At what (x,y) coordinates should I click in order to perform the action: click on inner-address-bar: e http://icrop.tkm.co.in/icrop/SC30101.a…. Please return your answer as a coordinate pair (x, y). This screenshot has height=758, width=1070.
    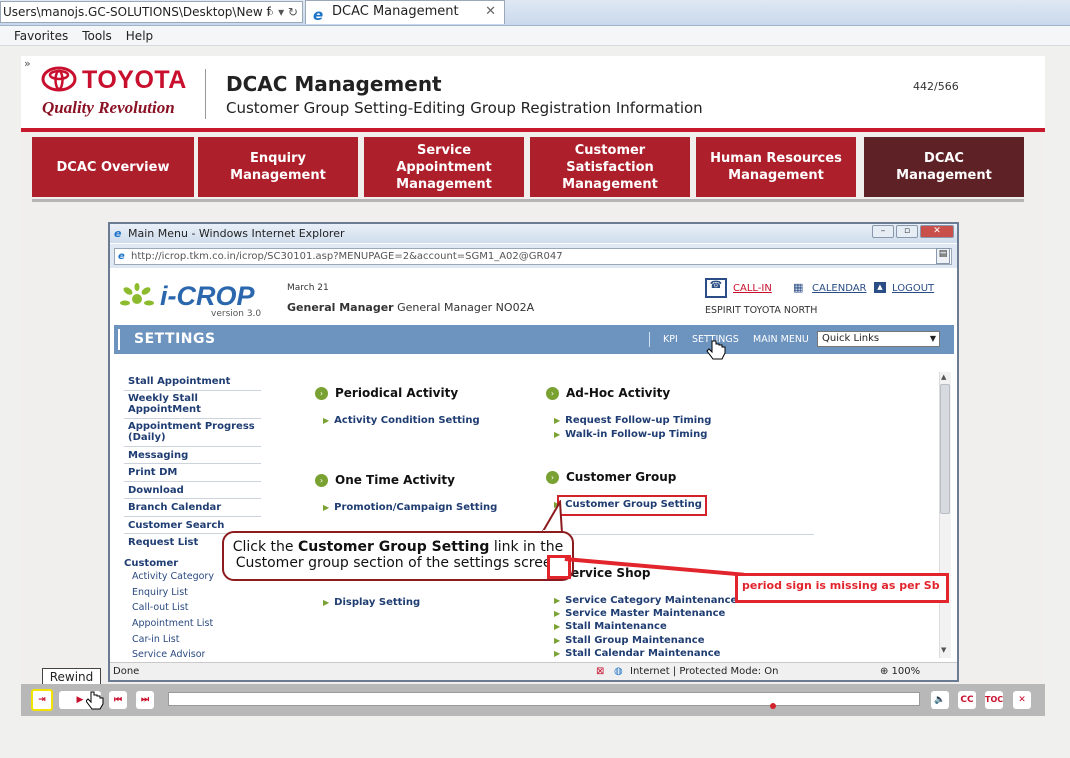
    Looking at the image, I should click on (533, 256).